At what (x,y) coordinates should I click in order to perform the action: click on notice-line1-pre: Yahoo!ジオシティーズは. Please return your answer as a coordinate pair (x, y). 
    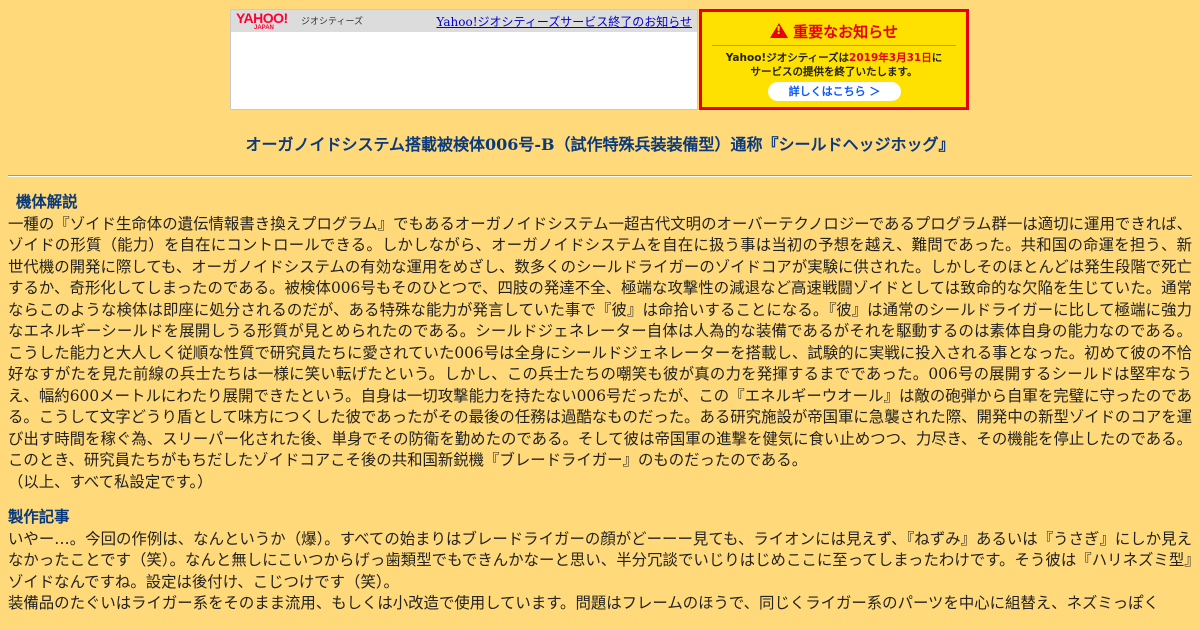
    Looking at the image, I should click on (787, 58).